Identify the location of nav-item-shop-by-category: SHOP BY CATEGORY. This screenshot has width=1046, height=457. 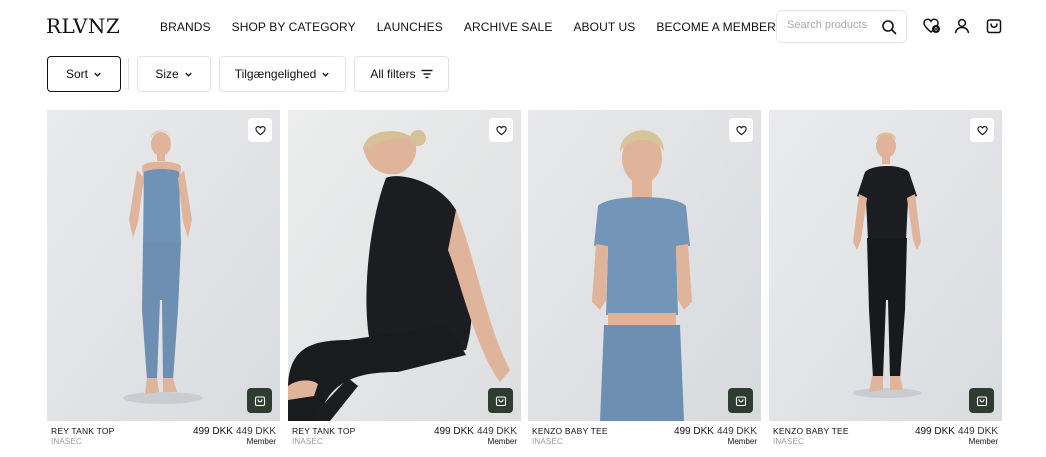
(294, 27).